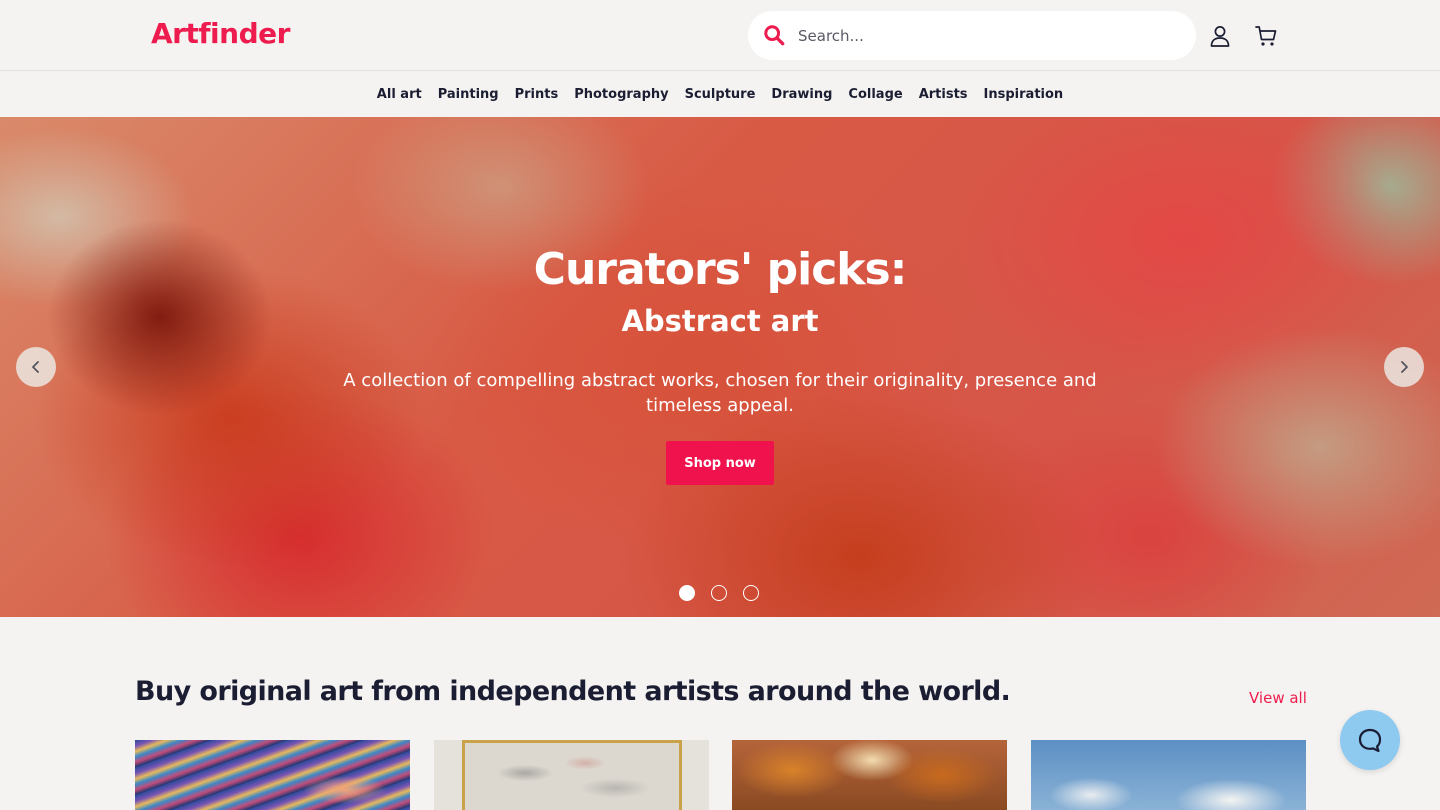 Image resolution: width=1440 pixels, height=810 pixels. I want to click on nav-item-collage: Collage, so click(875, 94).